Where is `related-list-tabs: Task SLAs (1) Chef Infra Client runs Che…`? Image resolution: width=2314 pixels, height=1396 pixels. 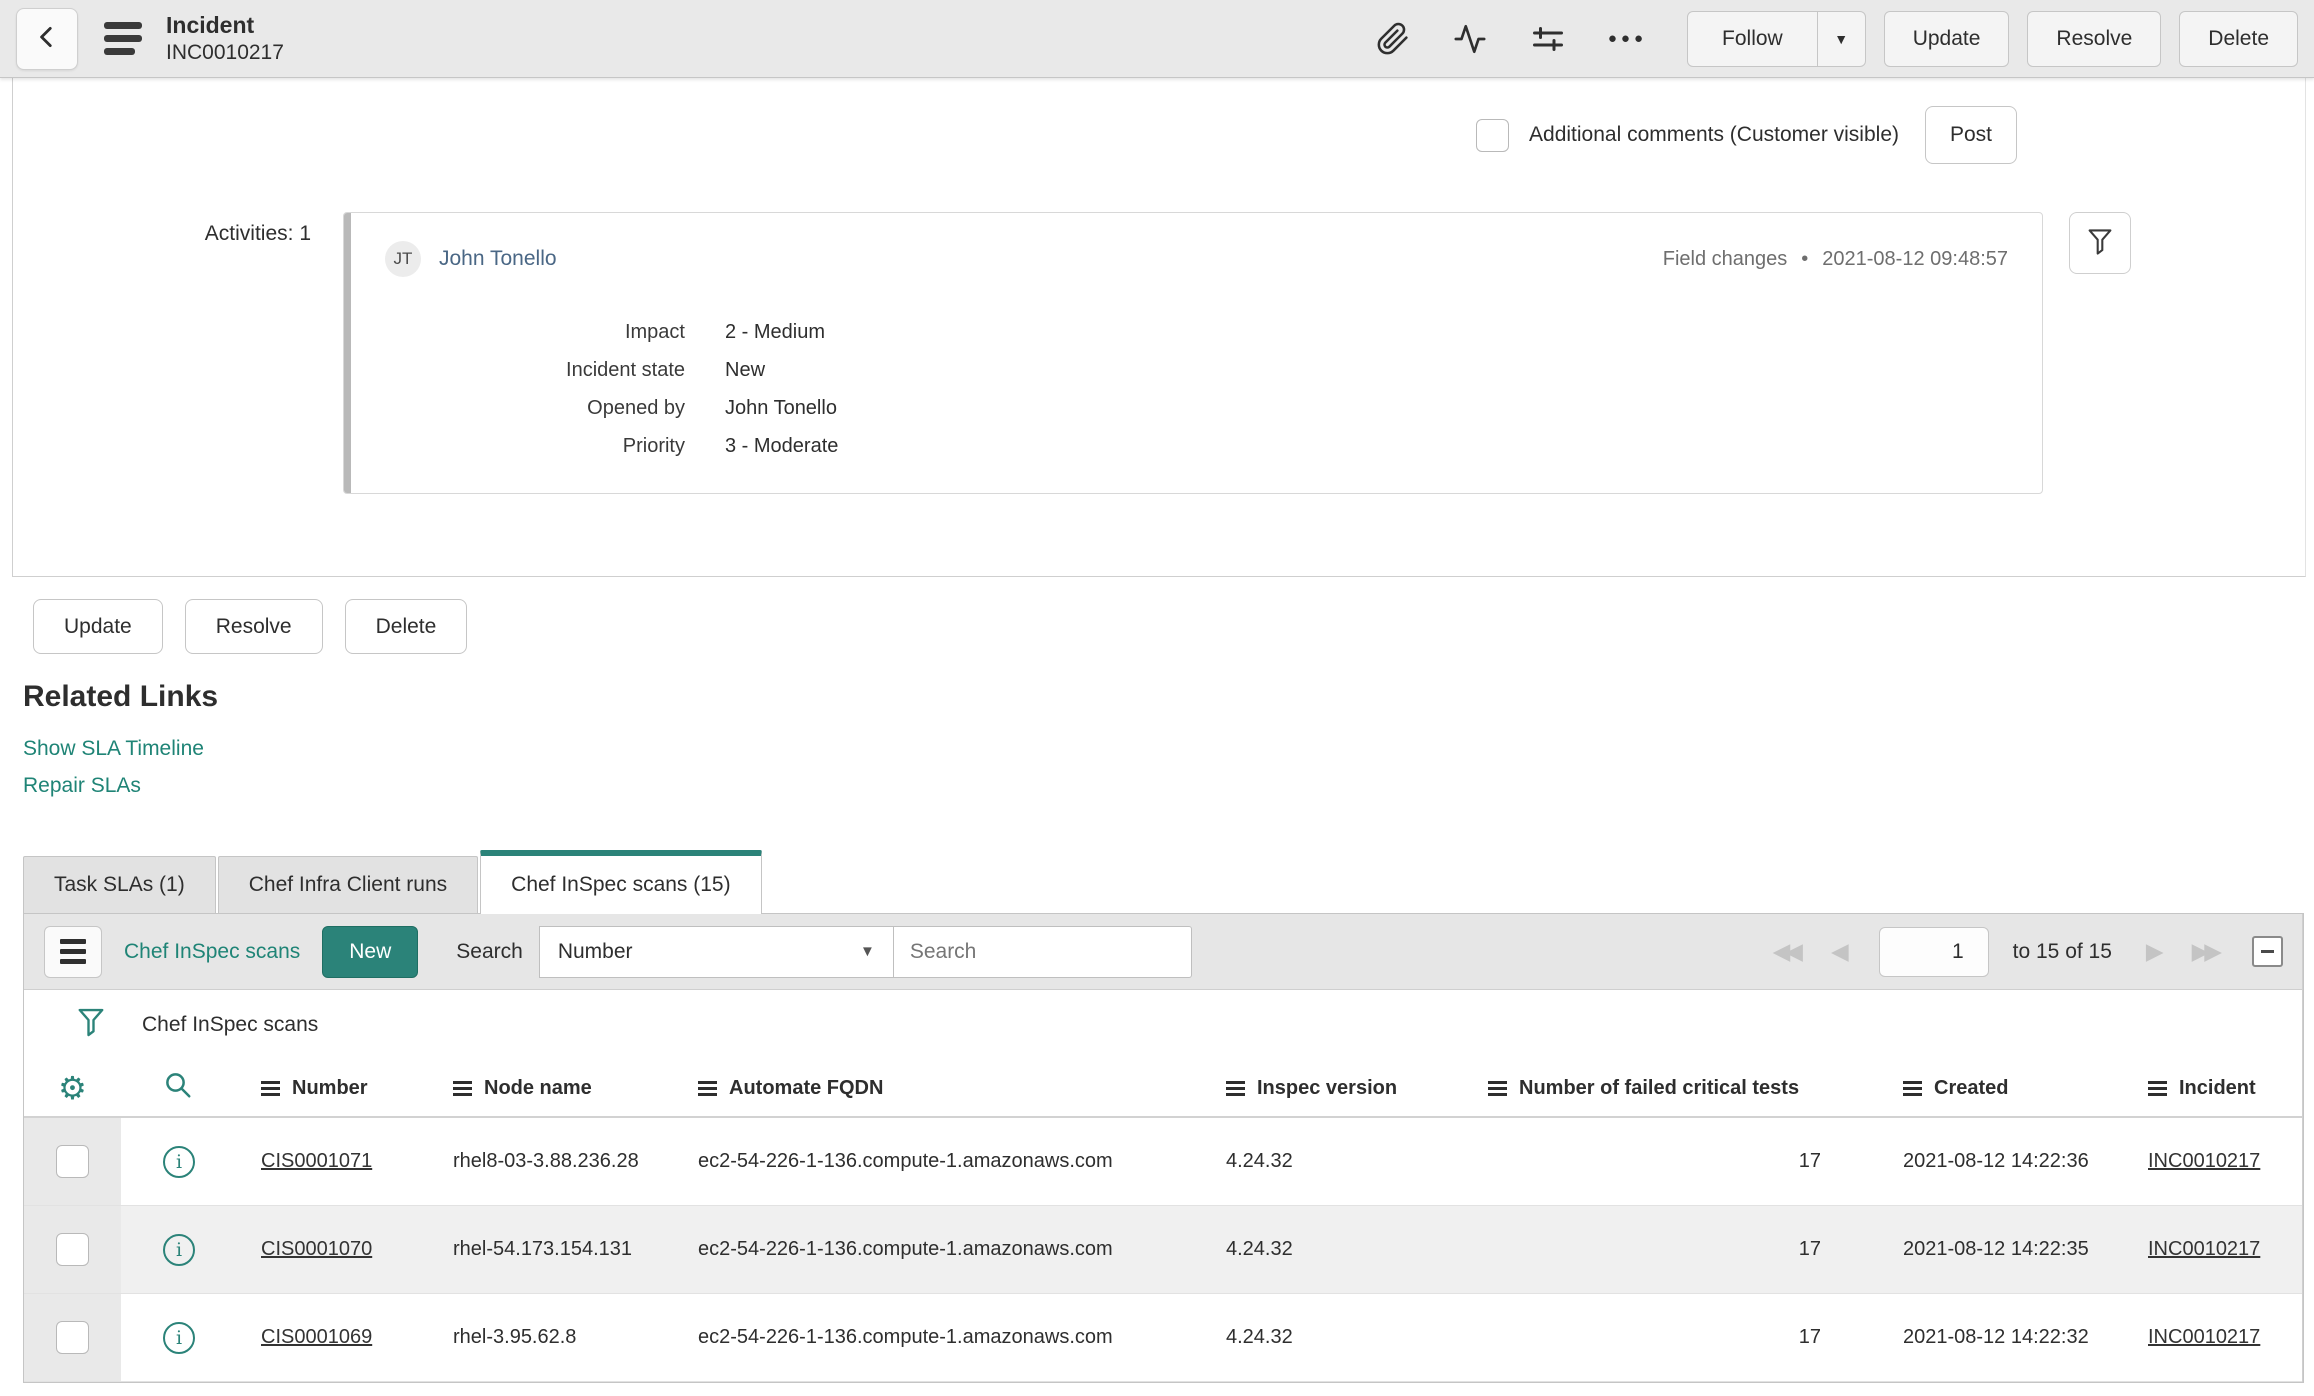
related-list-tabs: Task SLAs (1) Chef Infra Client runs Che… is located at coordinates (1163, 882).